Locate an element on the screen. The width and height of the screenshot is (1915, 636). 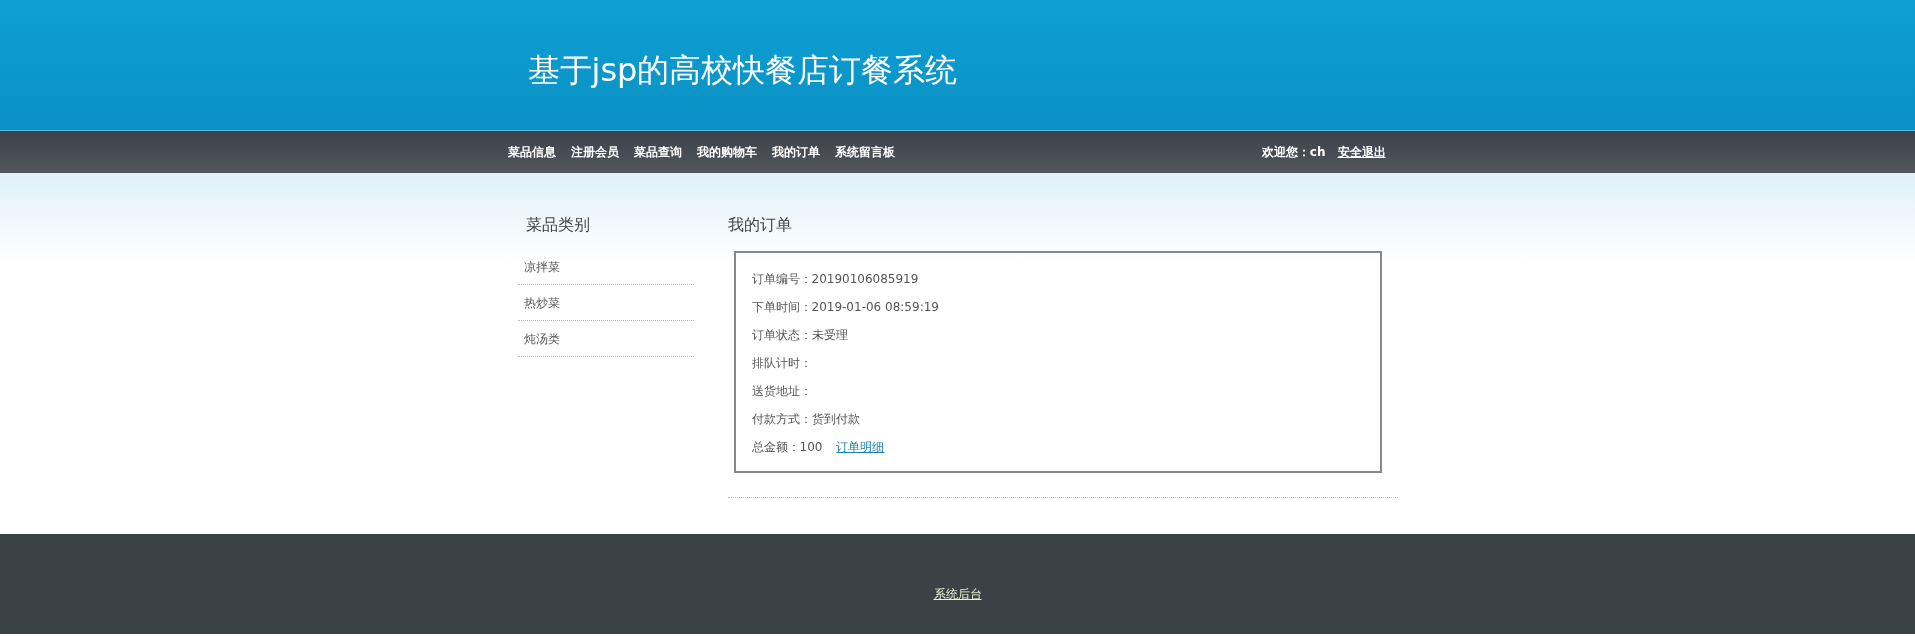
nav-link: 注册会员 is located at coordinates (594, 152).